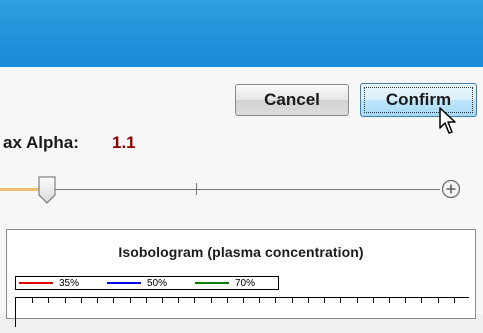 Image resolution: width=483 pixels, height=333 pixels. What do you see at coordinates (41, 142) in the screenshot?
I see `max-alpha-label: ax Alpha:` at bounding box center [41, 142].